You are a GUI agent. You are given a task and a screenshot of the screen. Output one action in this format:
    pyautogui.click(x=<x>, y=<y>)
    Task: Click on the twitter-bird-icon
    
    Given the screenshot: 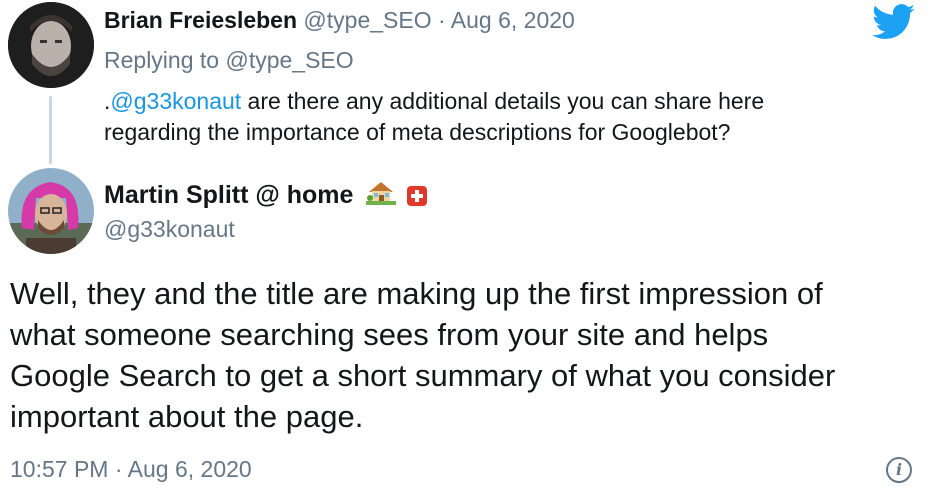 What is the action you would take?
    pyautogui.click(x=894, y=22)
    